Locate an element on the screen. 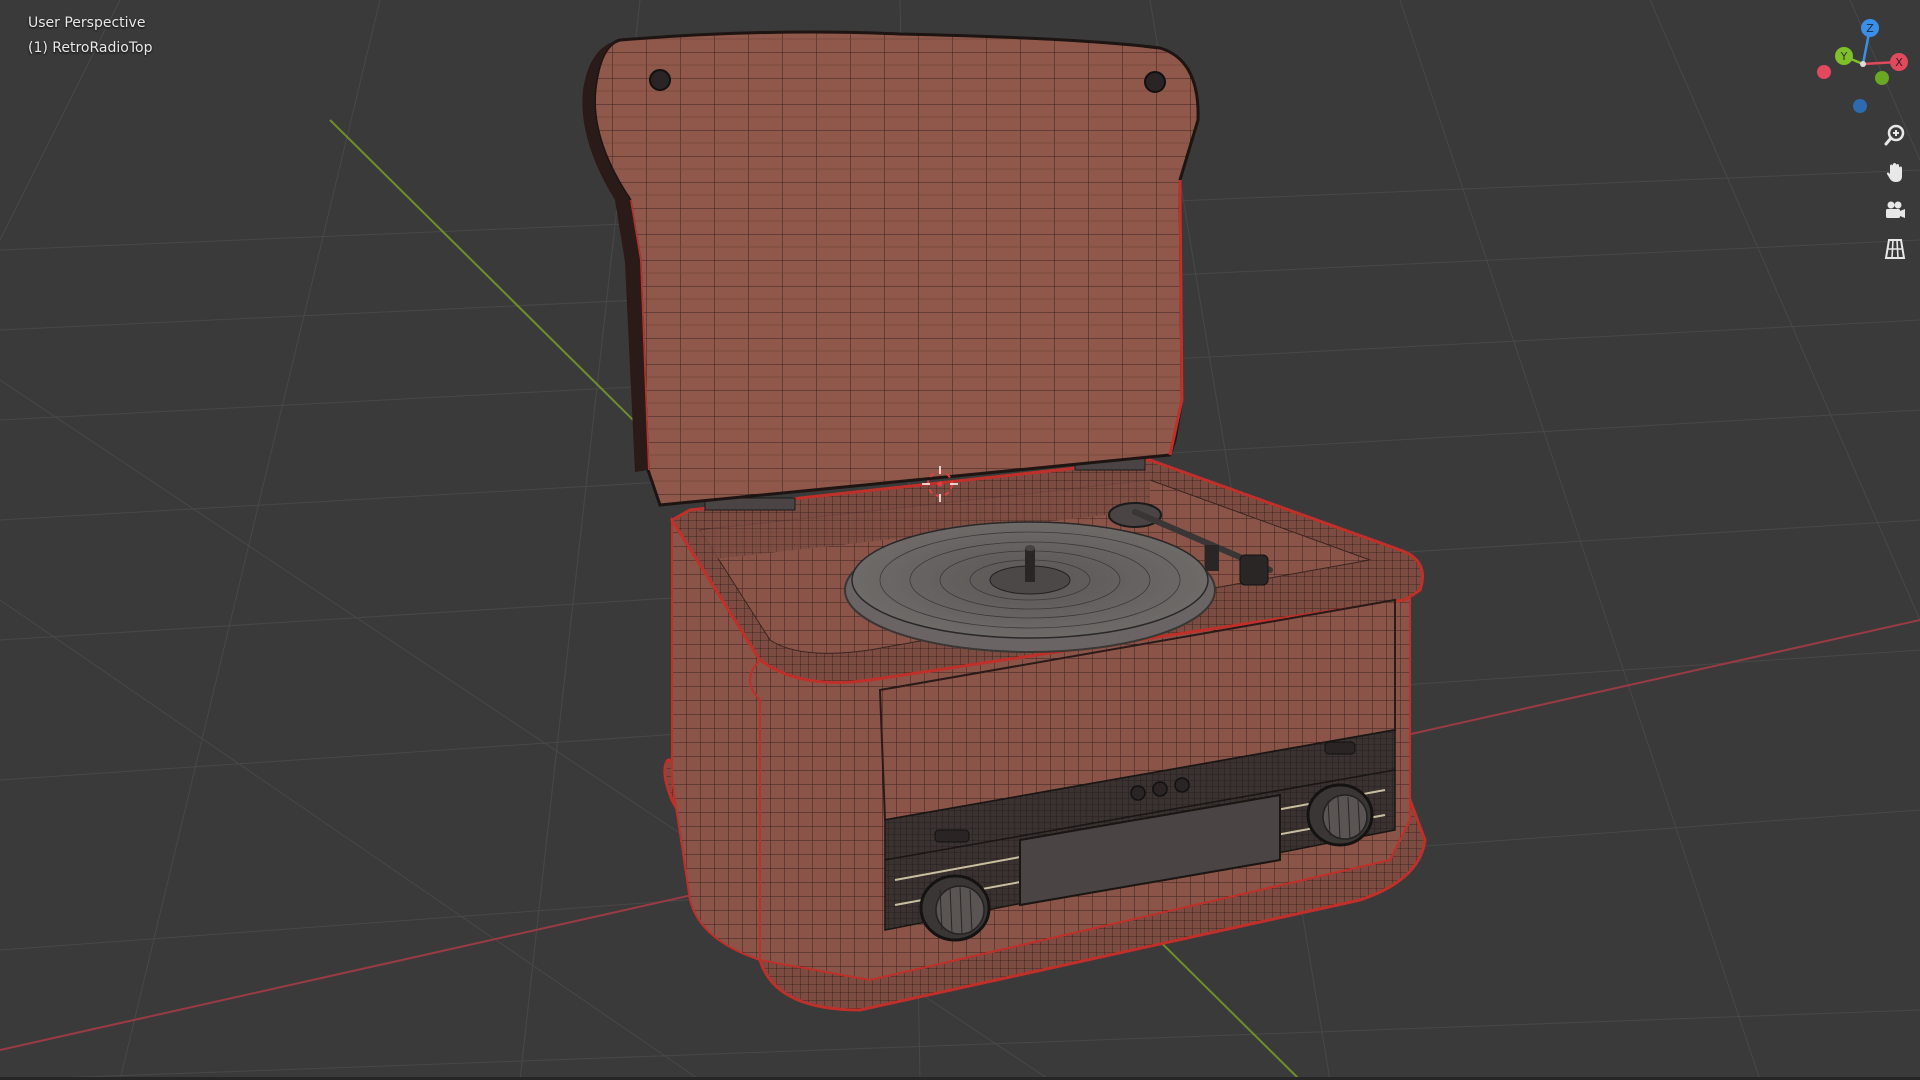 This screenshot has height=1080, width=1920. right-knob is located at coordinates (1340, 815).